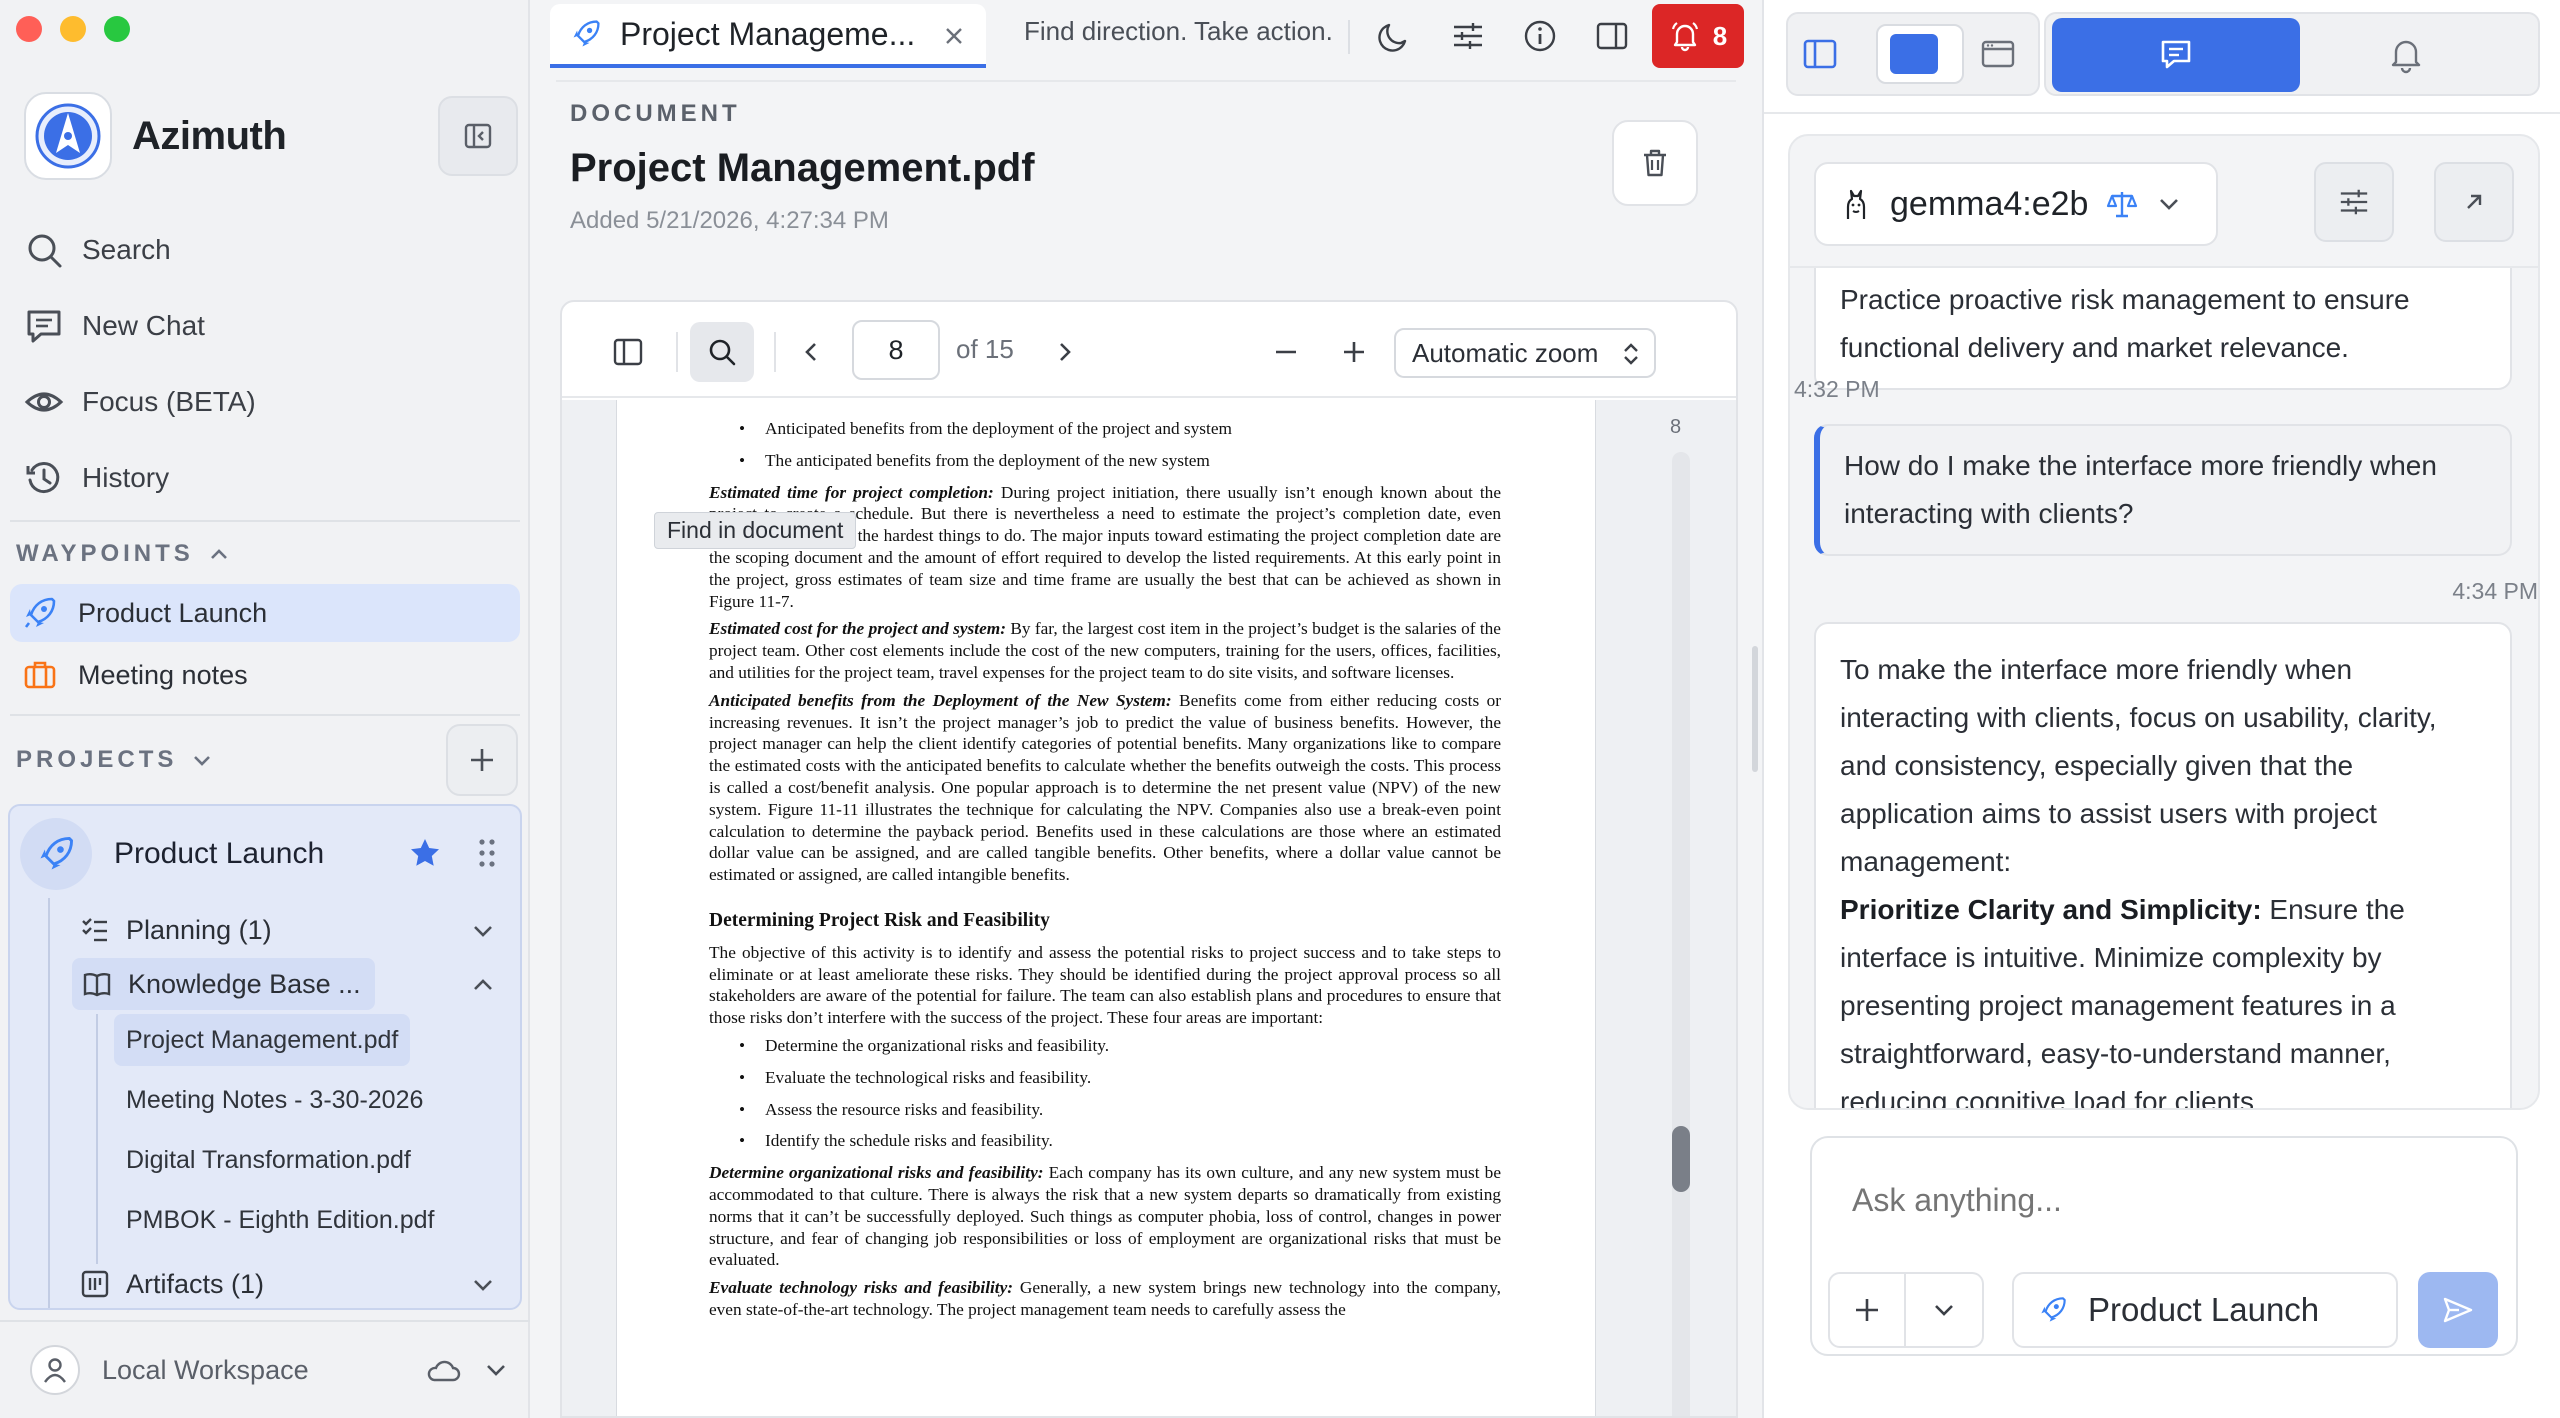  Describe the element at coordinates (483, 985) in the screenshot. I see `chevron-up-icon` at that location.